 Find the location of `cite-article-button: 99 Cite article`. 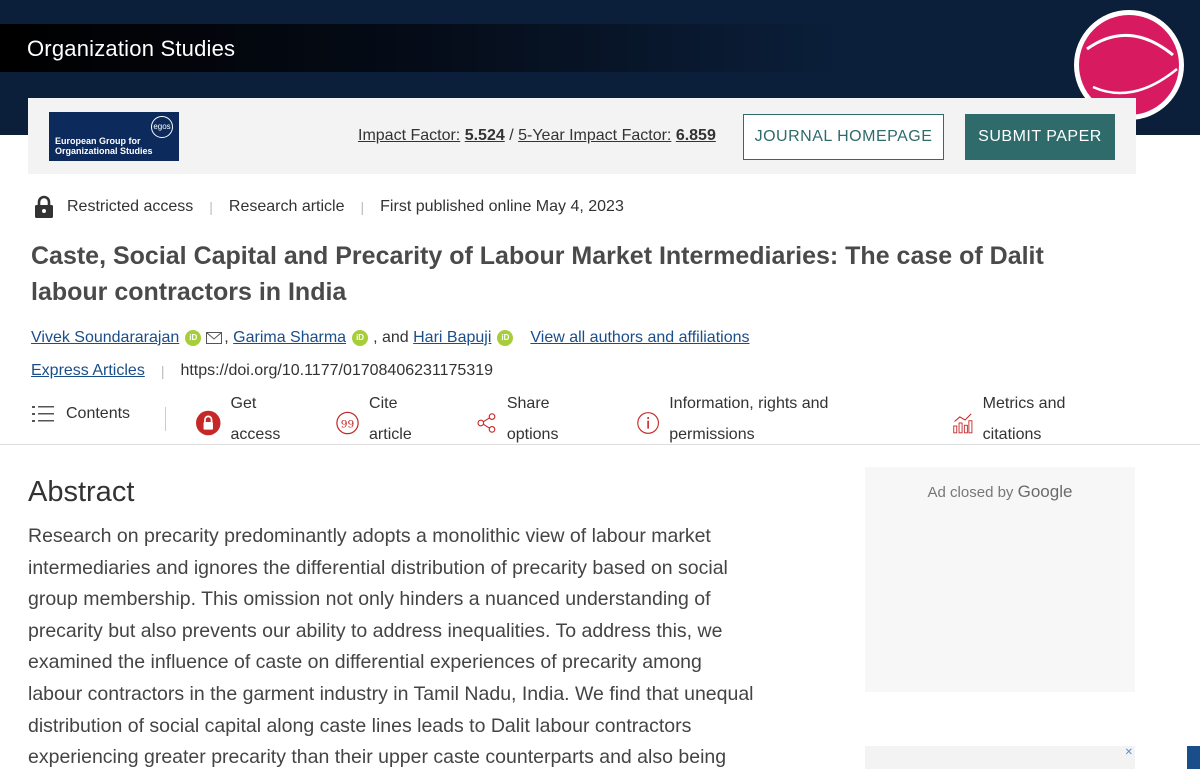

cite-article-button: 99 Cite article is located at coordinates (386, 419).